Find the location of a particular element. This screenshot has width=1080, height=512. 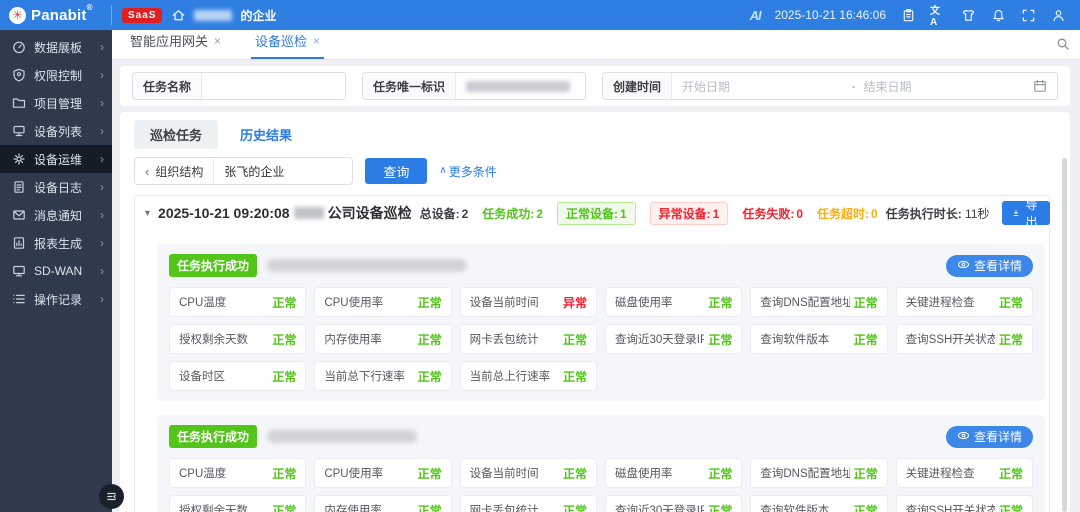

date-range-input: 开始日期 - 结束日期 is located at coordinates (864, 86).